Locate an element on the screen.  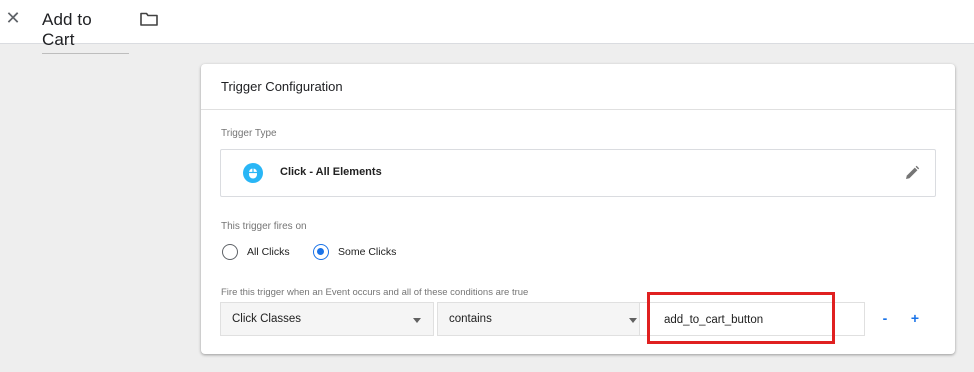
radio-label-all-clicks: All Clicks is located at coordinates (268, 252).